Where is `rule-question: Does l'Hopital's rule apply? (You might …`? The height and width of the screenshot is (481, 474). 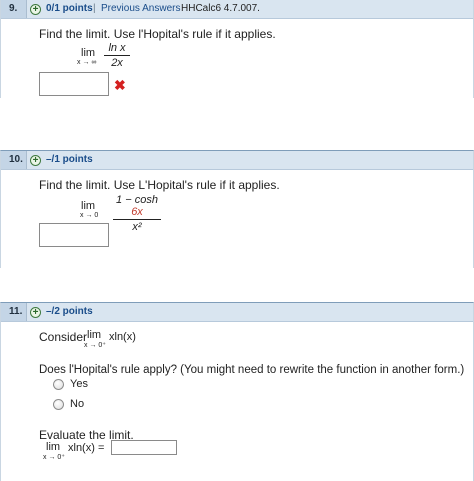 rule-question: Does l'Hopital's rule apply? (You might … is located at coordinates (252, 370).